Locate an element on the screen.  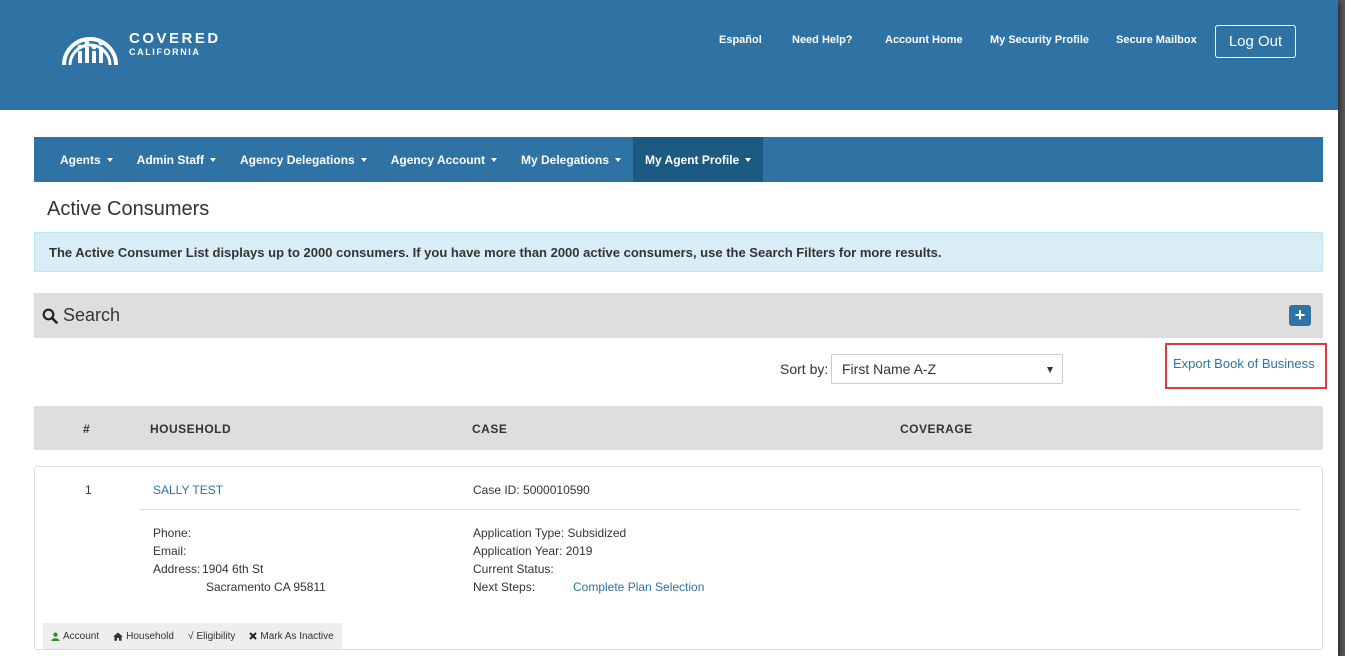
nav-my-delegations-label: My Delegations is located at coordinates (564, 159).